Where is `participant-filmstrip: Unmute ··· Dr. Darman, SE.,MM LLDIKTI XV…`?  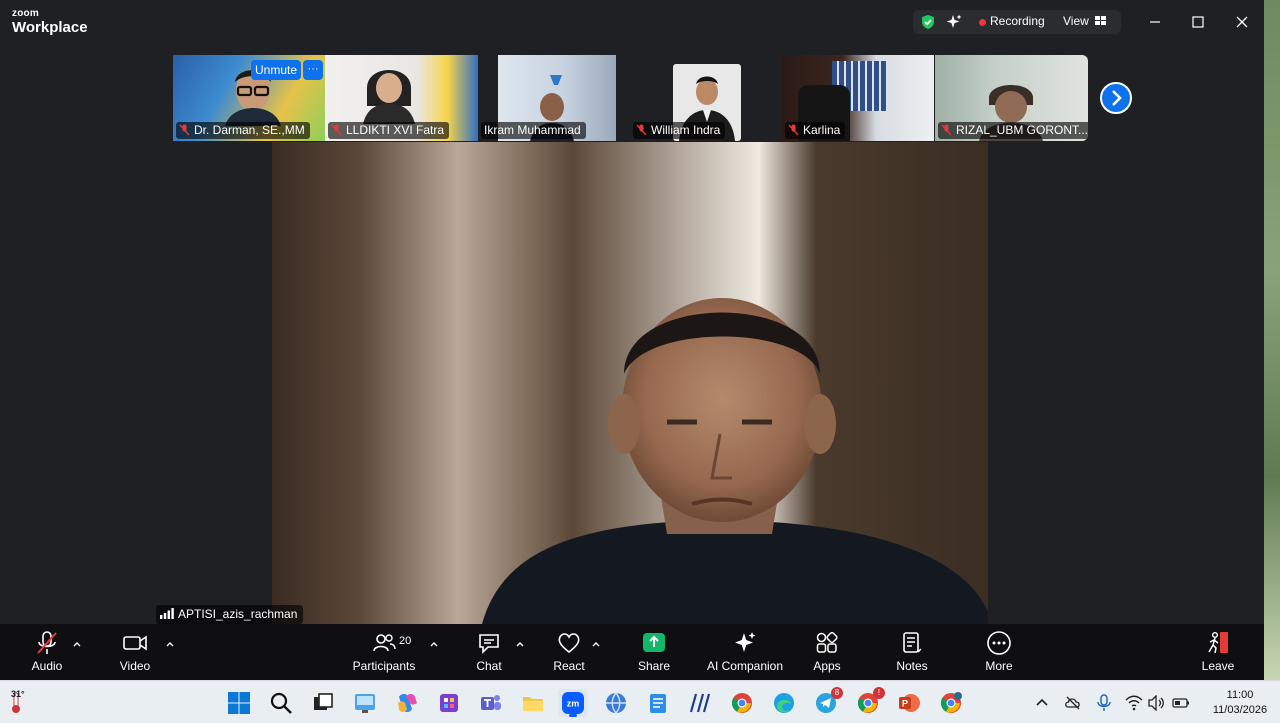 participant-filmstrip: Unmute ··· Dr. Darman, SE.,MM LLDIKTI XV… is located at coordinates (630, 98).